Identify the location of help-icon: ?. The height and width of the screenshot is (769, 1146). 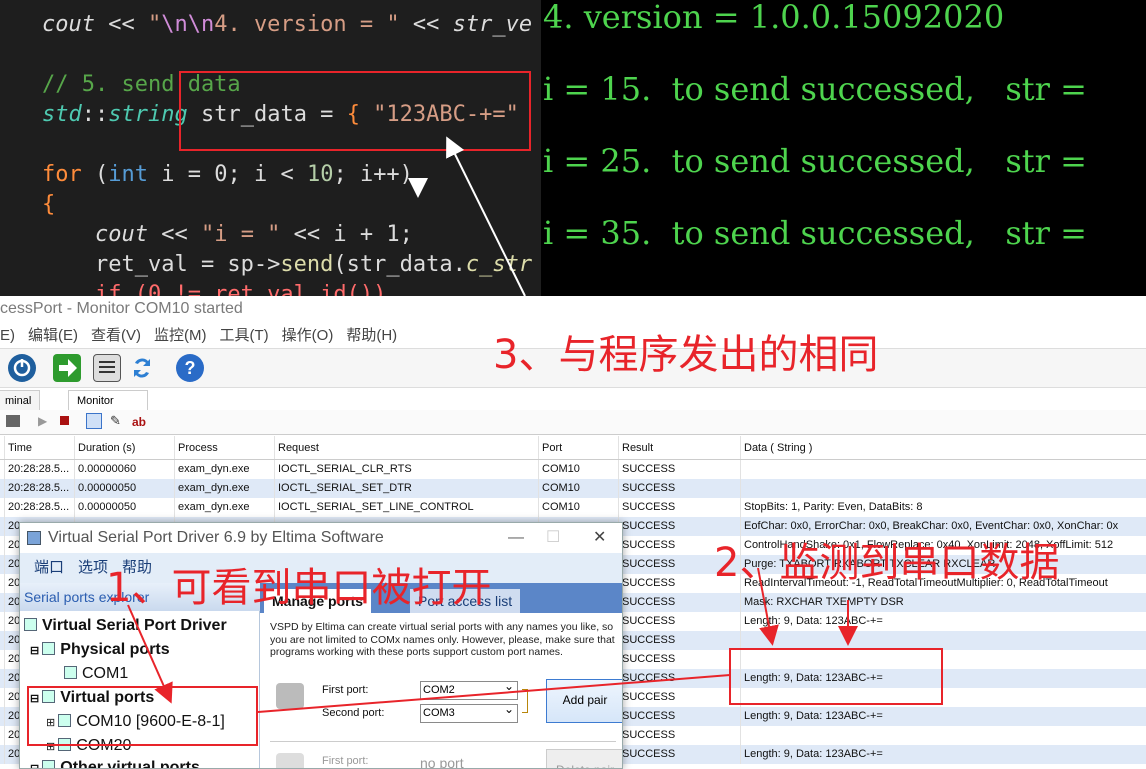
(190, 368).